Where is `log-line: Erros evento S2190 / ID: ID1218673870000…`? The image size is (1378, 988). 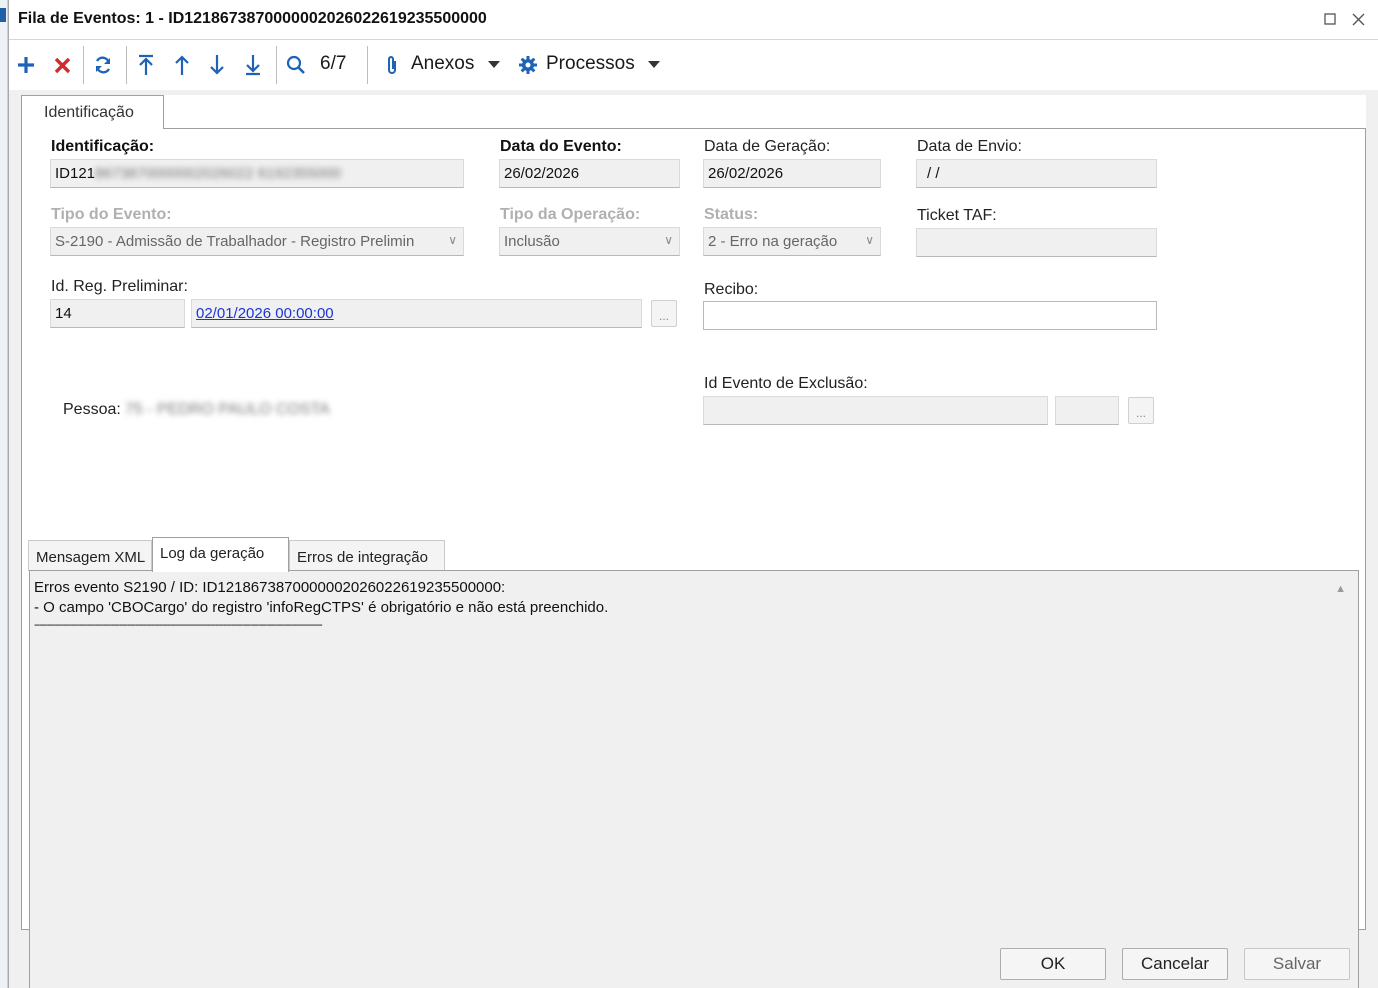 log-line: Erros evento S2190 / ID: ID1218673870000… is located at coordinates (270, 587).